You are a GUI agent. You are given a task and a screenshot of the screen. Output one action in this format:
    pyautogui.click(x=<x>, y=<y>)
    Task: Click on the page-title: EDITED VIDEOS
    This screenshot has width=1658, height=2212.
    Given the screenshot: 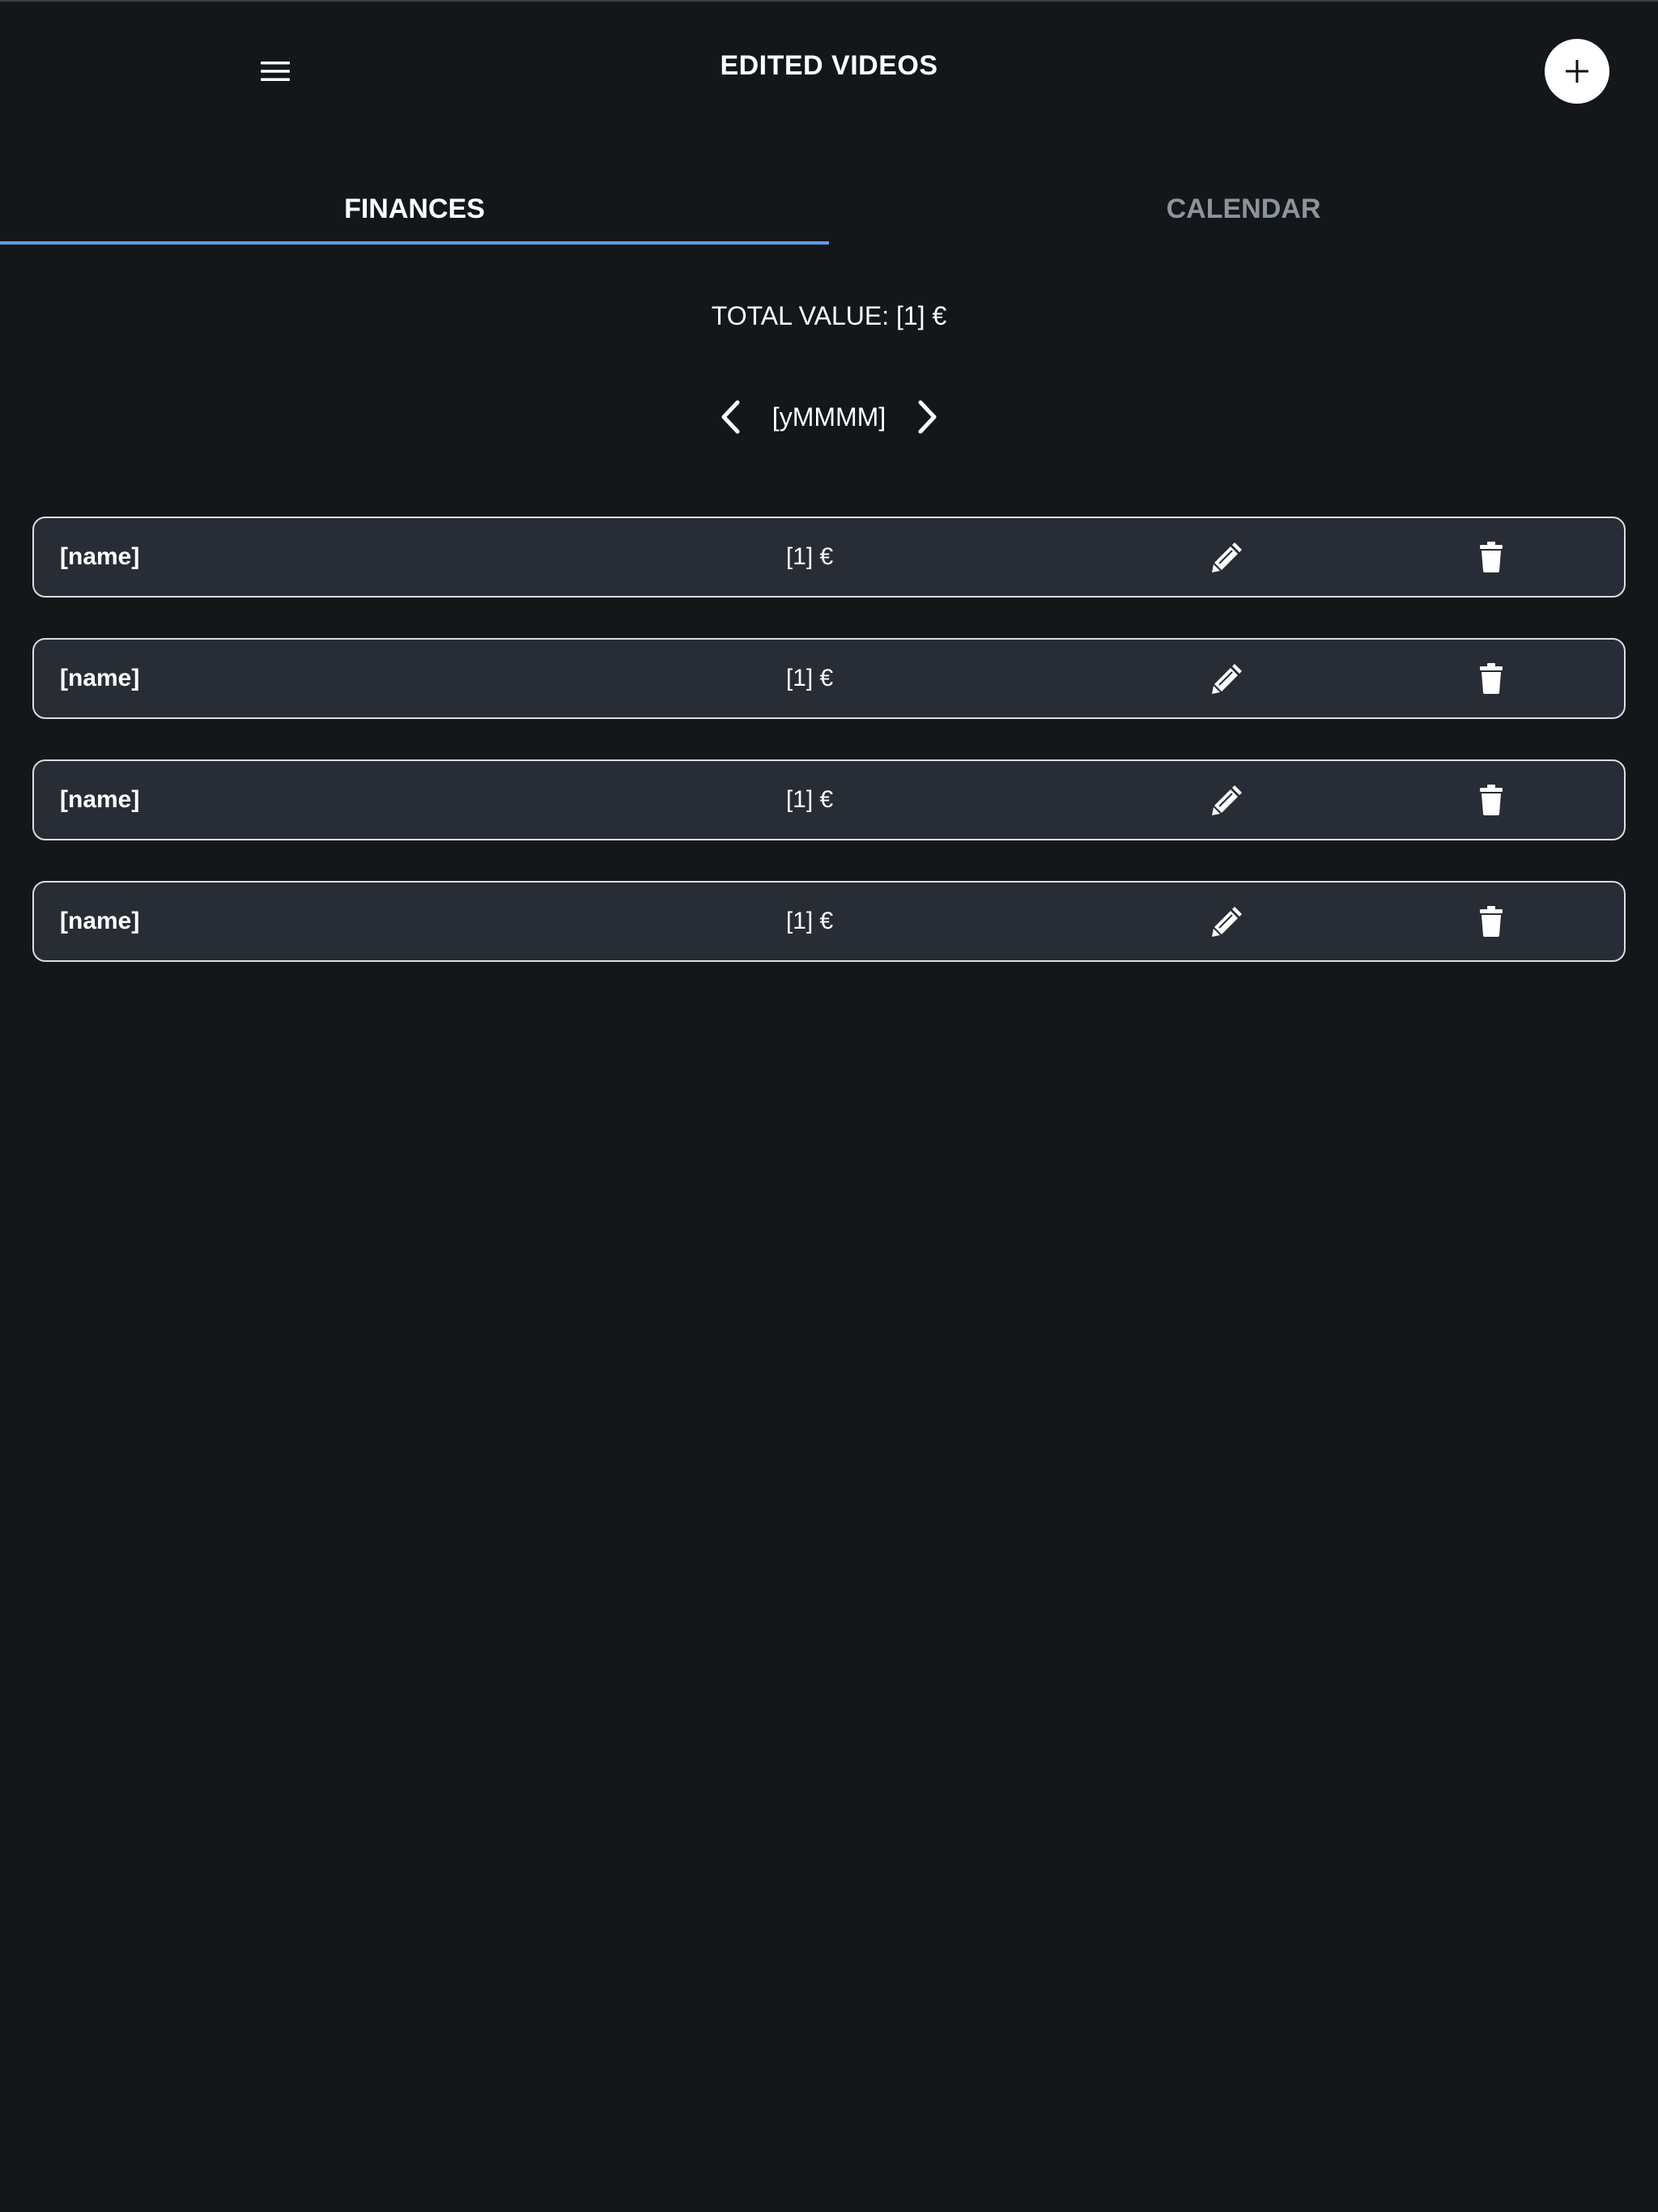 What is the action you would take?
    pyautogui.click(x=829, y=65)
    